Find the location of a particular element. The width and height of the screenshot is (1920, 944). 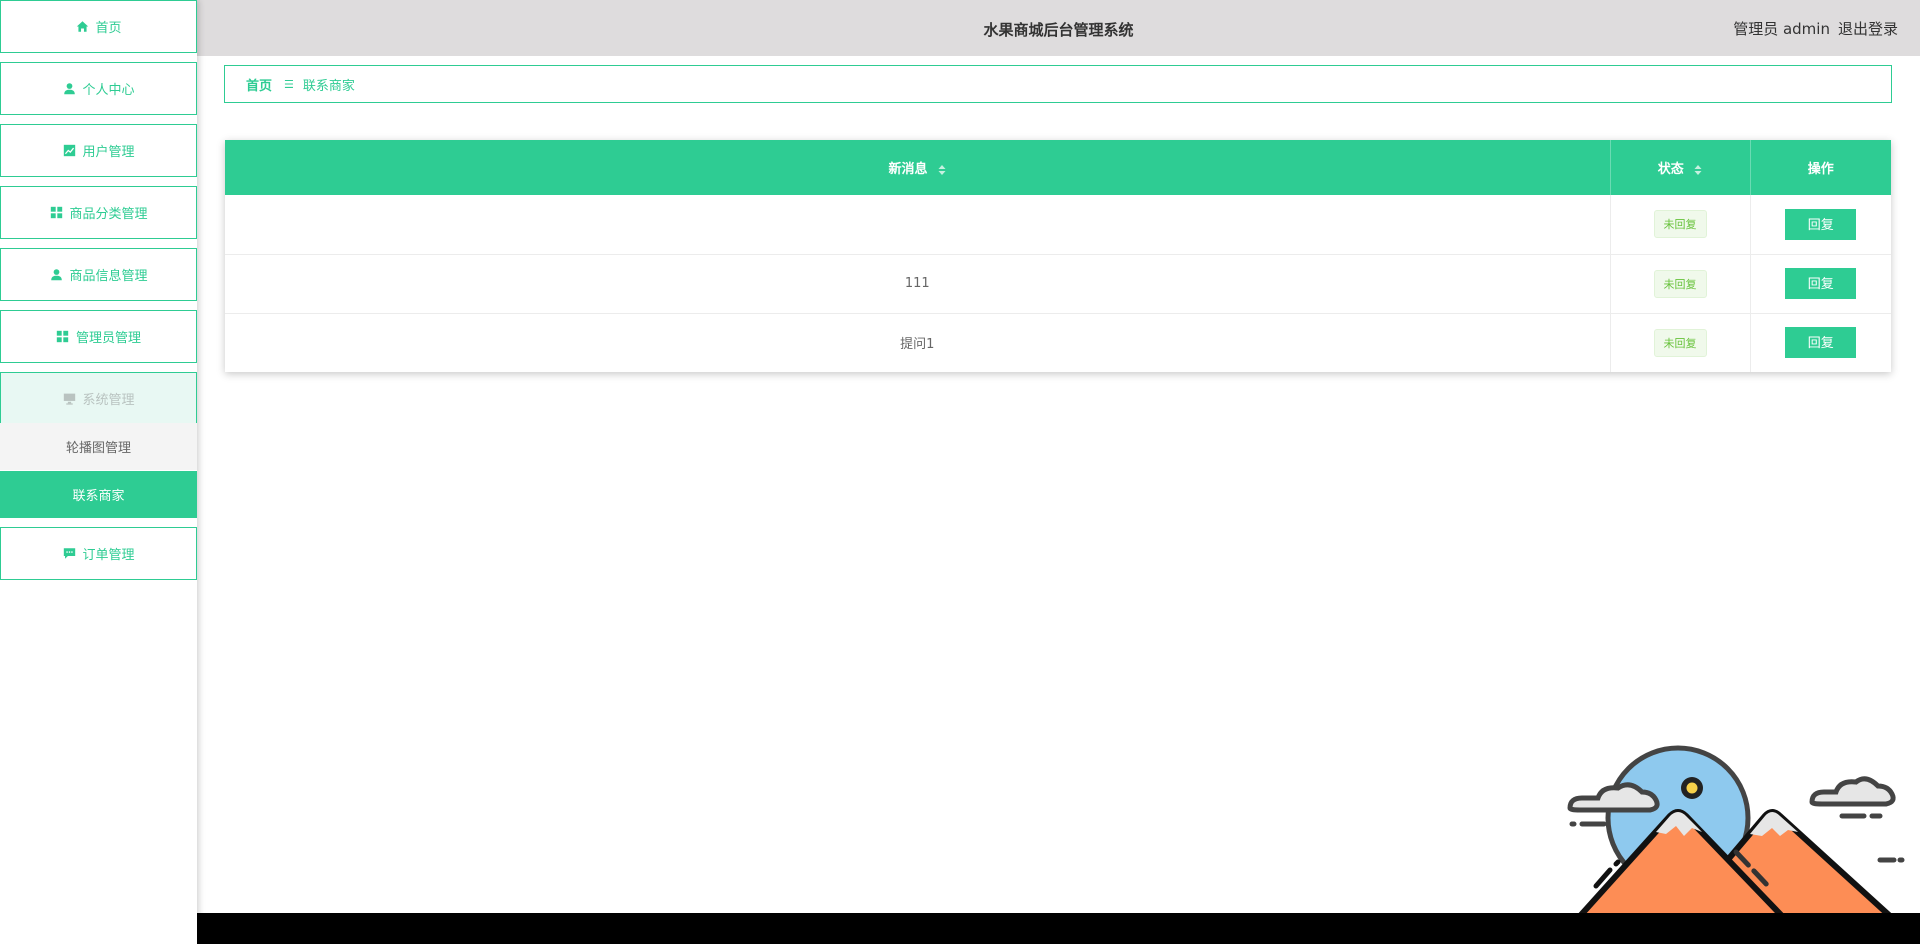

user-area: 管理员 admin 退出登录 is located at coordinates (1815, 28).